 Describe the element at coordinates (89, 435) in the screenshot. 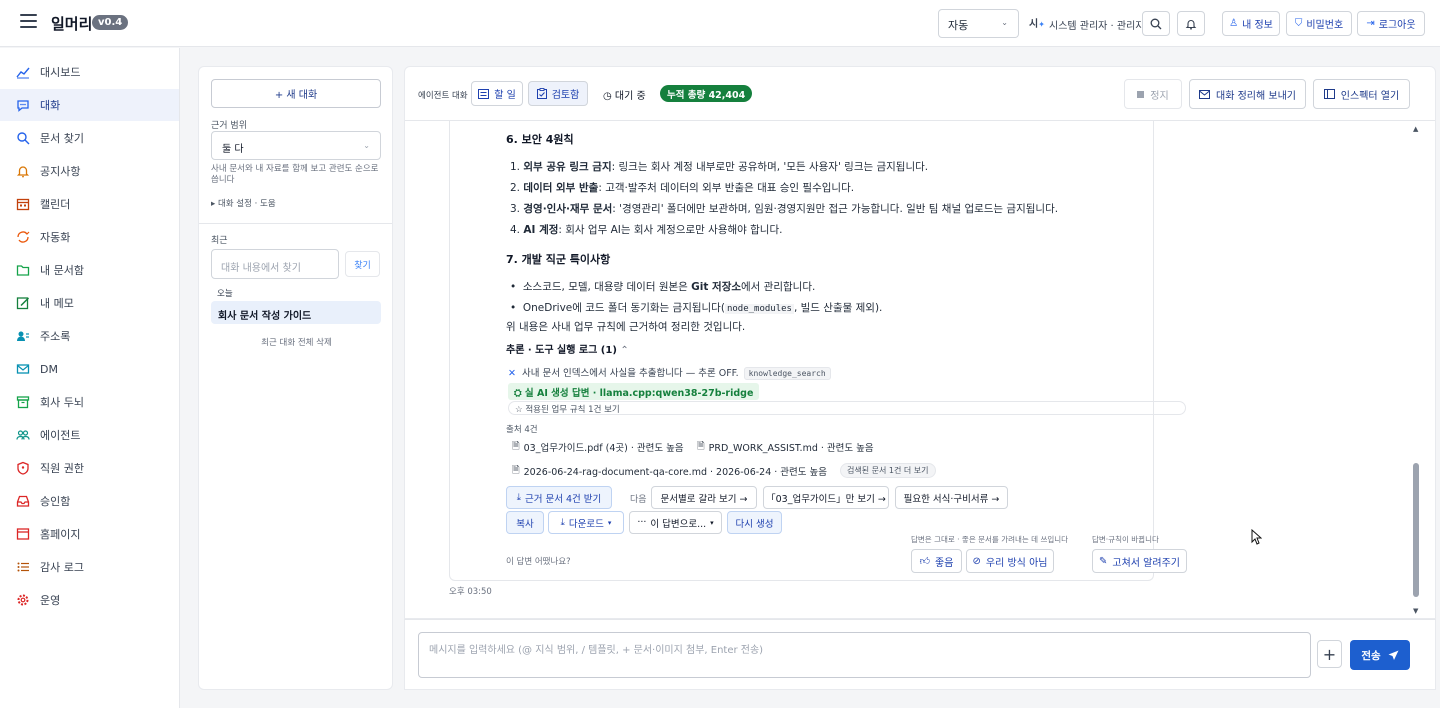

I see `sidebar-item-agents: 에이전트` at that location.